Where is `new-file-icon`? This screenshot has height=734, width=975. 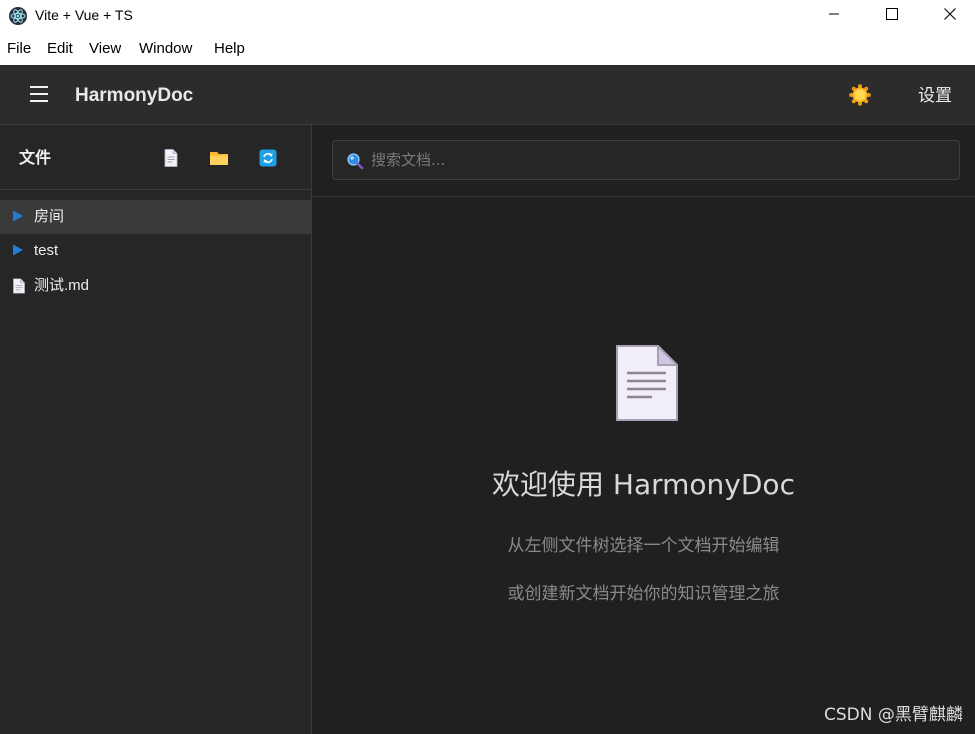 new-file-icon is located at coordinates (171, 158).